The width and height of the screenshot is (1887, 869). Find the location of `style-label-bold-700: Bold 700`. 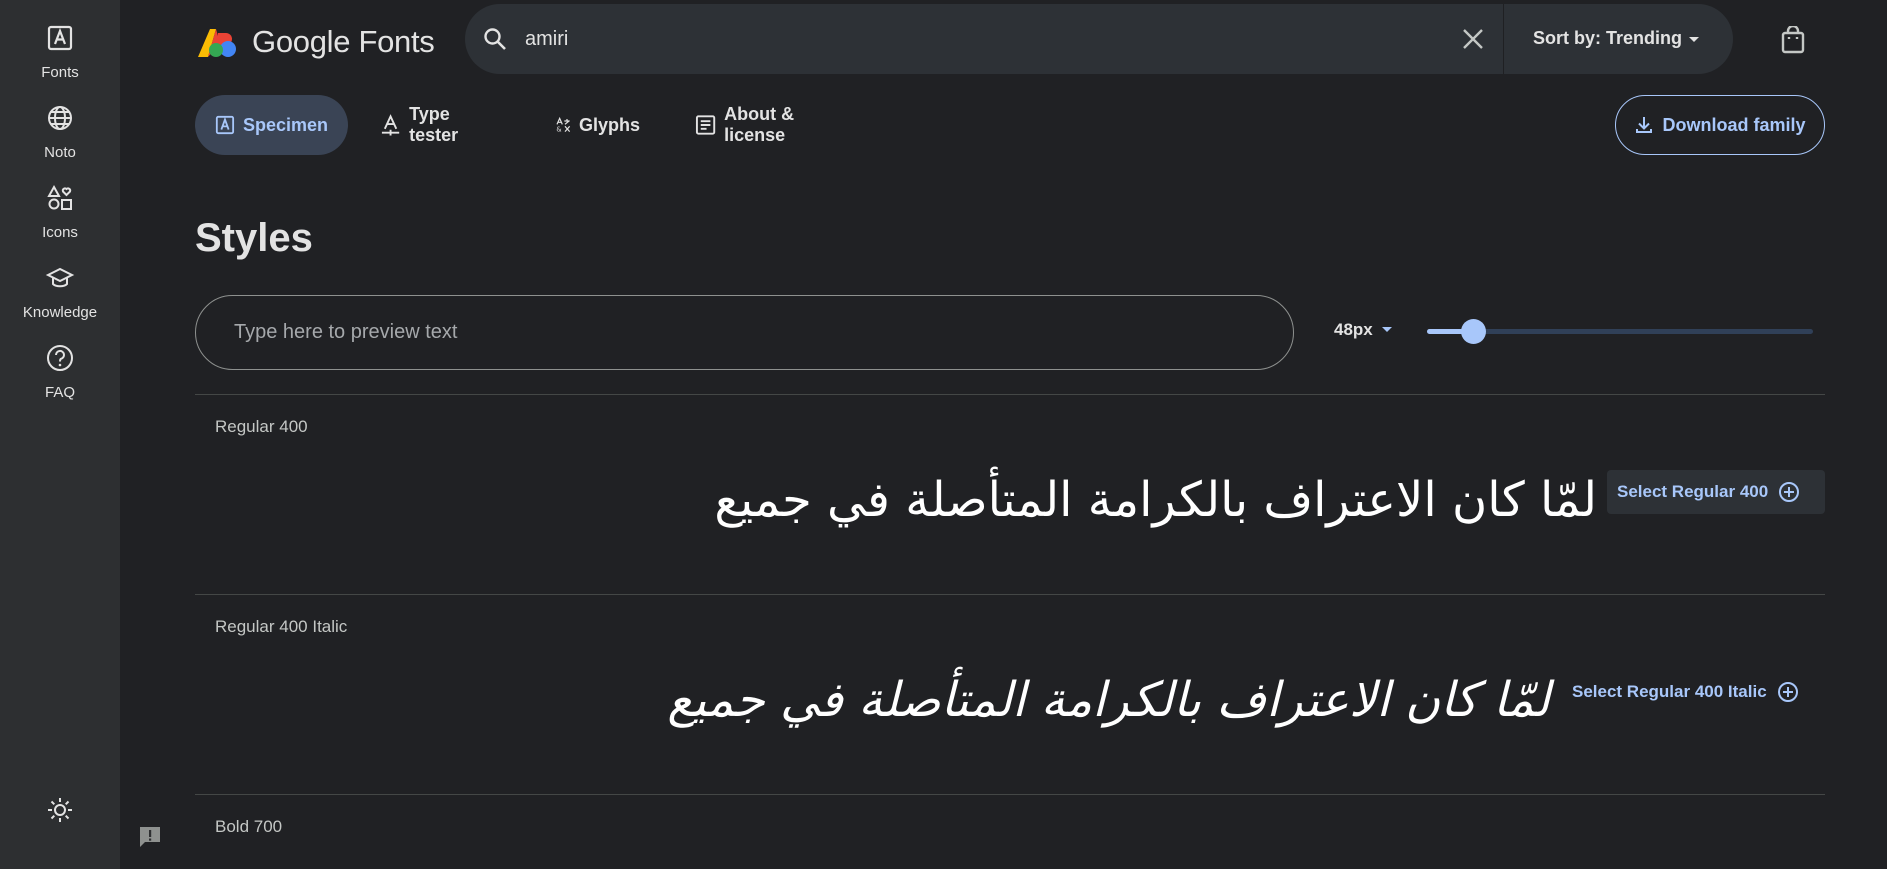

style-label-bold-700: Bold 700 is located at coordinates (249, 826).